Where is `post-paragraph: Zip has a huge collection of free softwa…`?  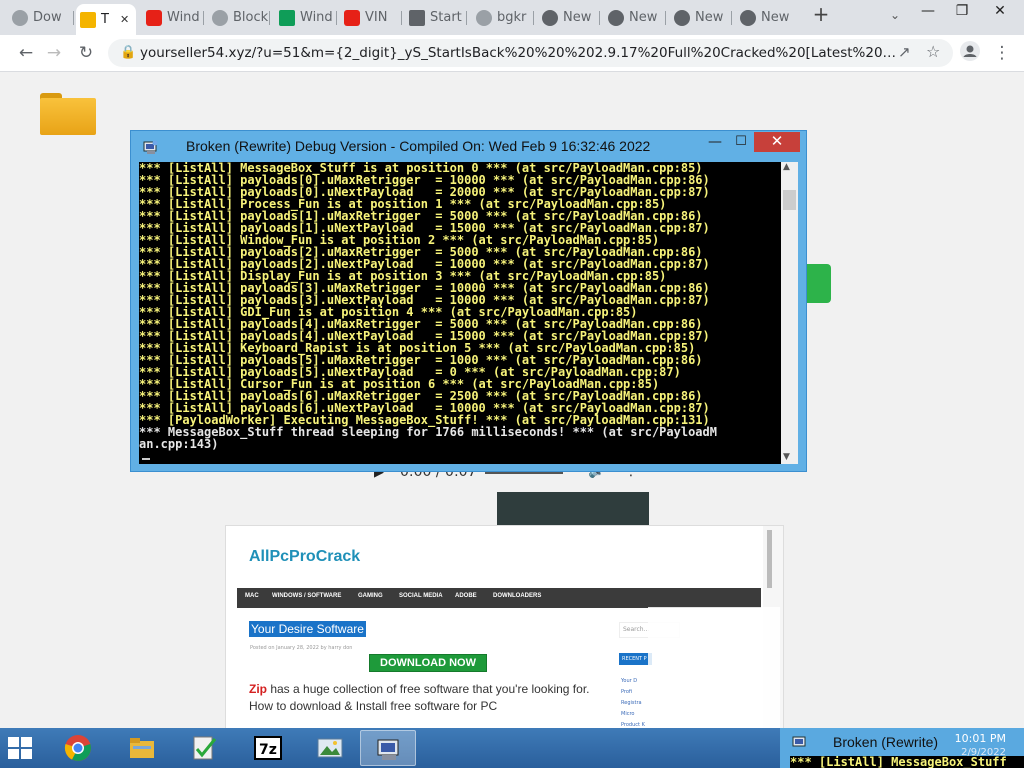 post-paragraph: Zip has a huge collection of free softwa… is located at coordinates (424, 698).